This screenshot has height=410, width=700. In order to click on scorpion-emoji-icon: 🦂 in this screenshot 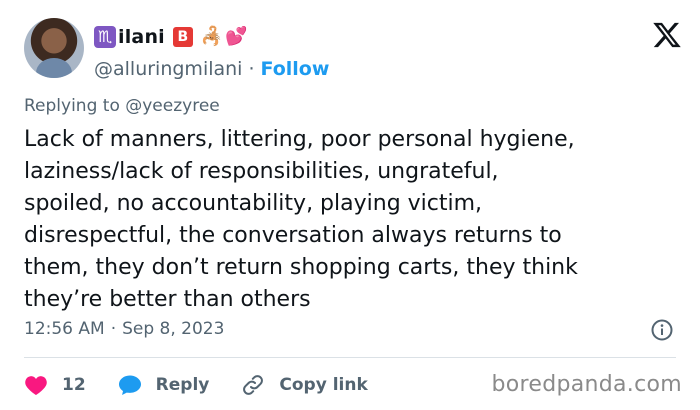, I will do `click(212, 36)`.